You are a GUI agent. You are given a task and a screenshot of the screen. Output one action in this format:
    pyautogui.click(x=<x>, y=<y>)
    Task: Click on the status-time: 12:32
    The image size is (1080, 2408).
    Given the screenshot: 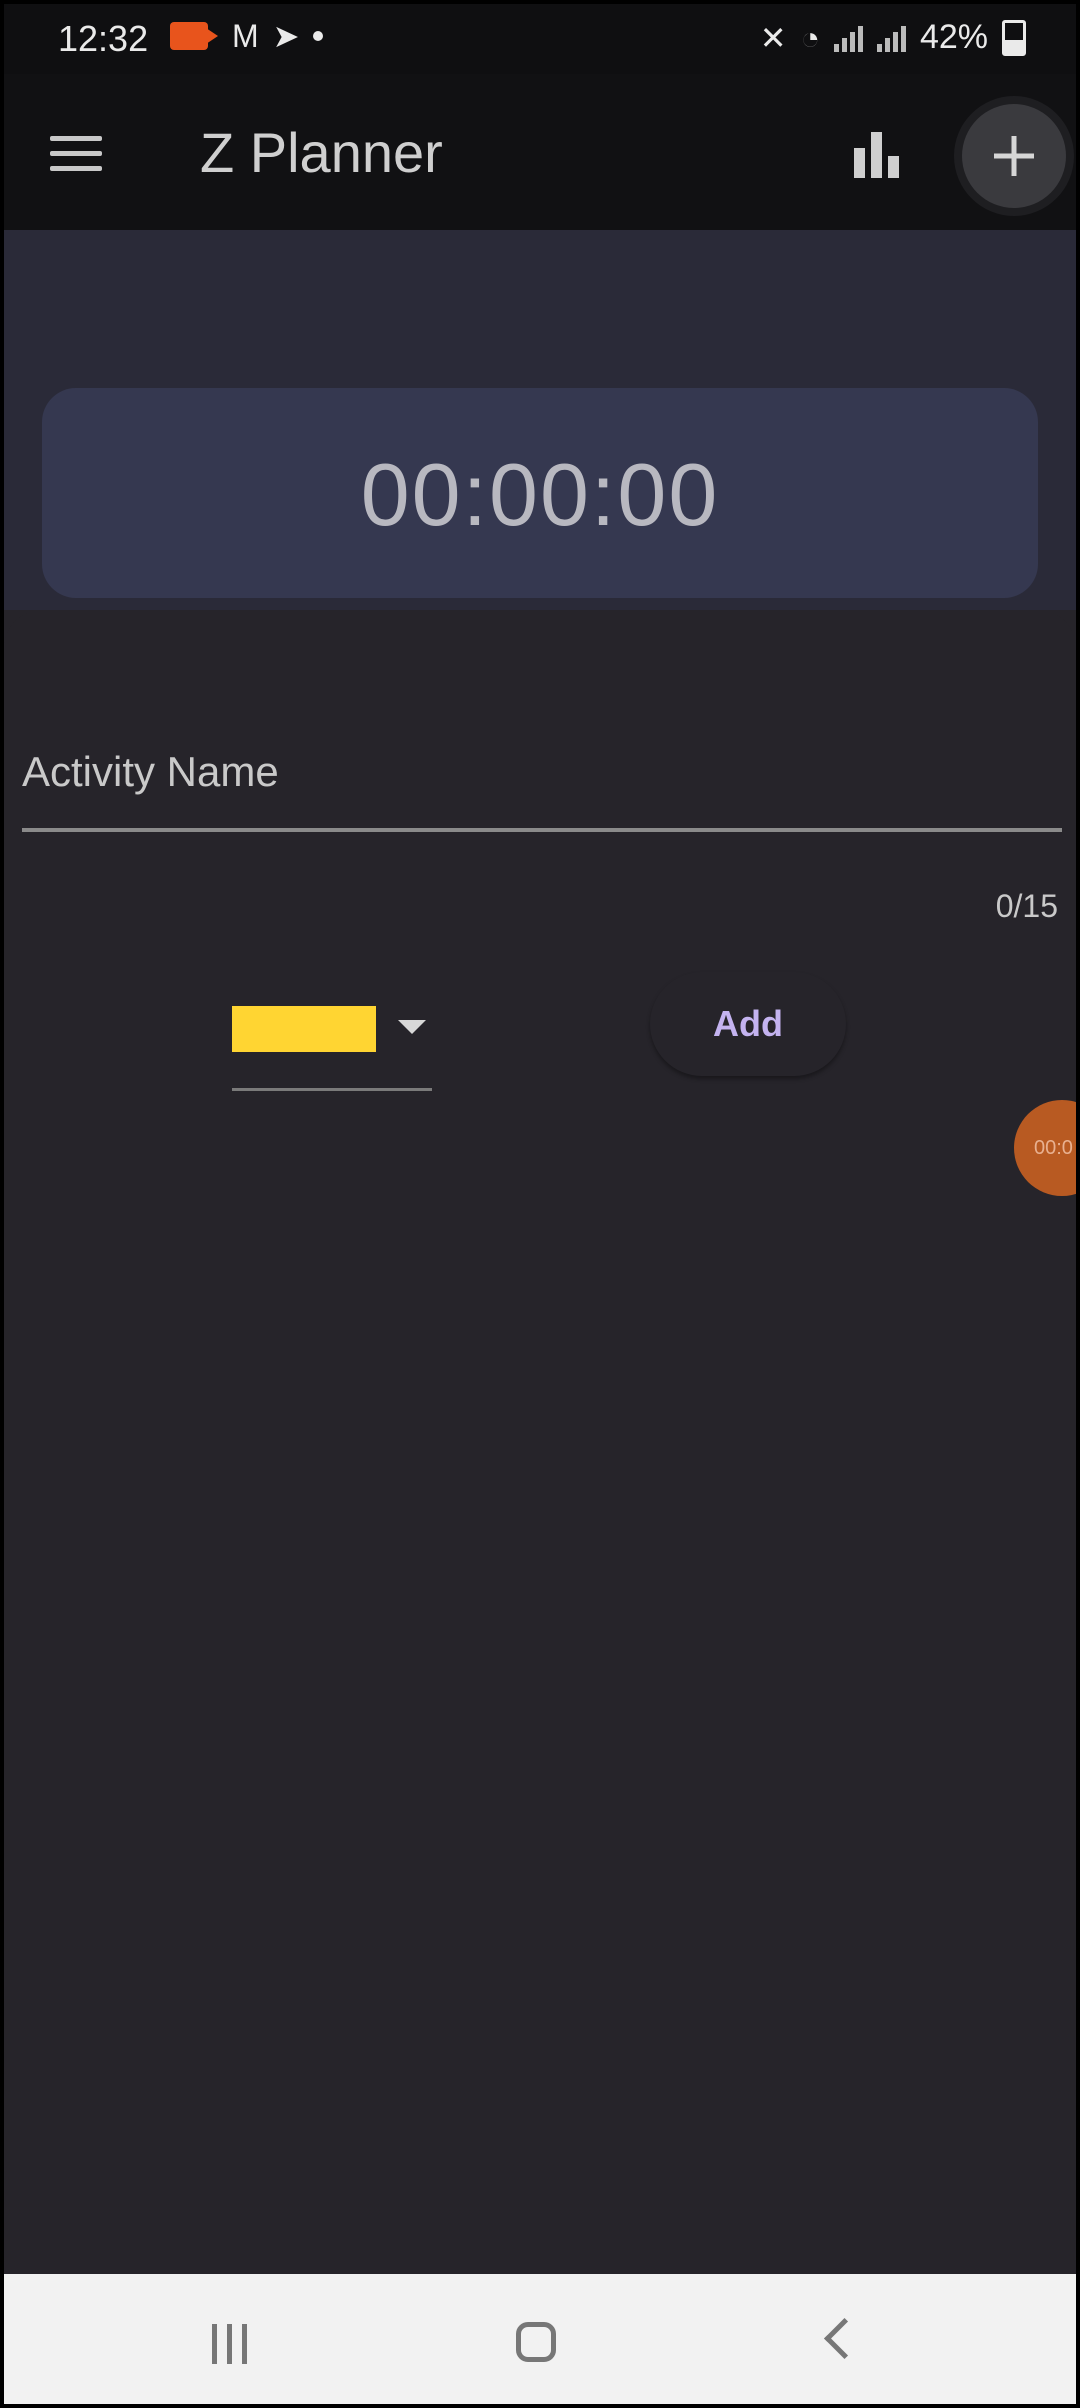 What is the action you would take?
    pyautogui.click(x=103, y=38)
    